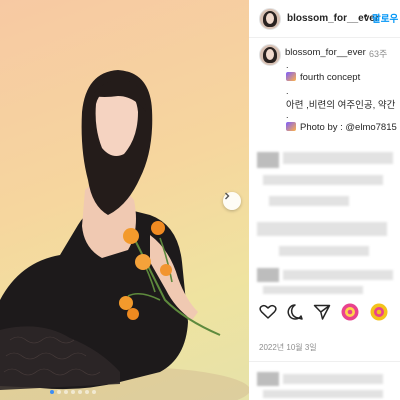  What do you see at coordinates (270, 19) in the screenshot?
I see `avatar` at bounding box center [270, 19].